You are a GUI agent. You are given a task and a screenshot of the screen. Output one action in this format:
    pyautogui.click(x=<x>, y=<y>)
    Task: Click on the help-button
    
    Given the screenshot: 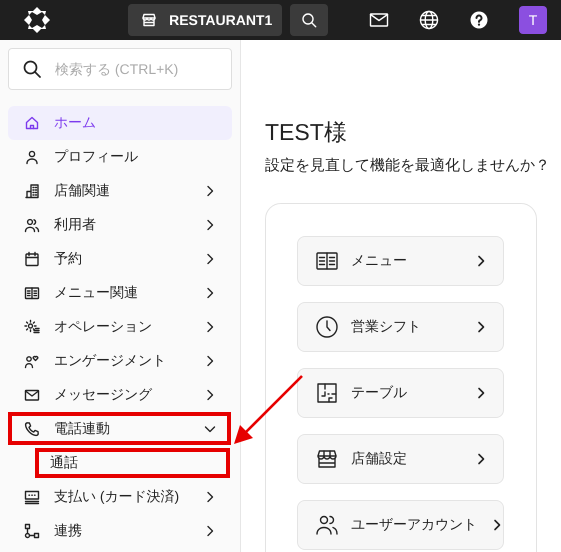 What is the action you would take?
    pyautogui.click(x=479, y=20)
    